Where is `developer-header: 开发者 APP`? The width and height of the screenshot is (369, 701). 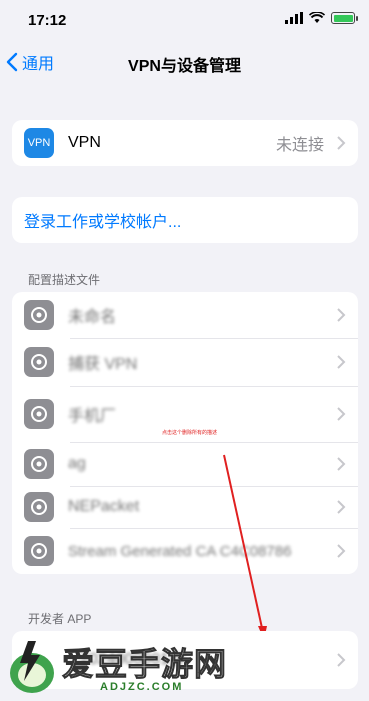 developer-header: 开发者 APP is located at coordinates (60, 619).